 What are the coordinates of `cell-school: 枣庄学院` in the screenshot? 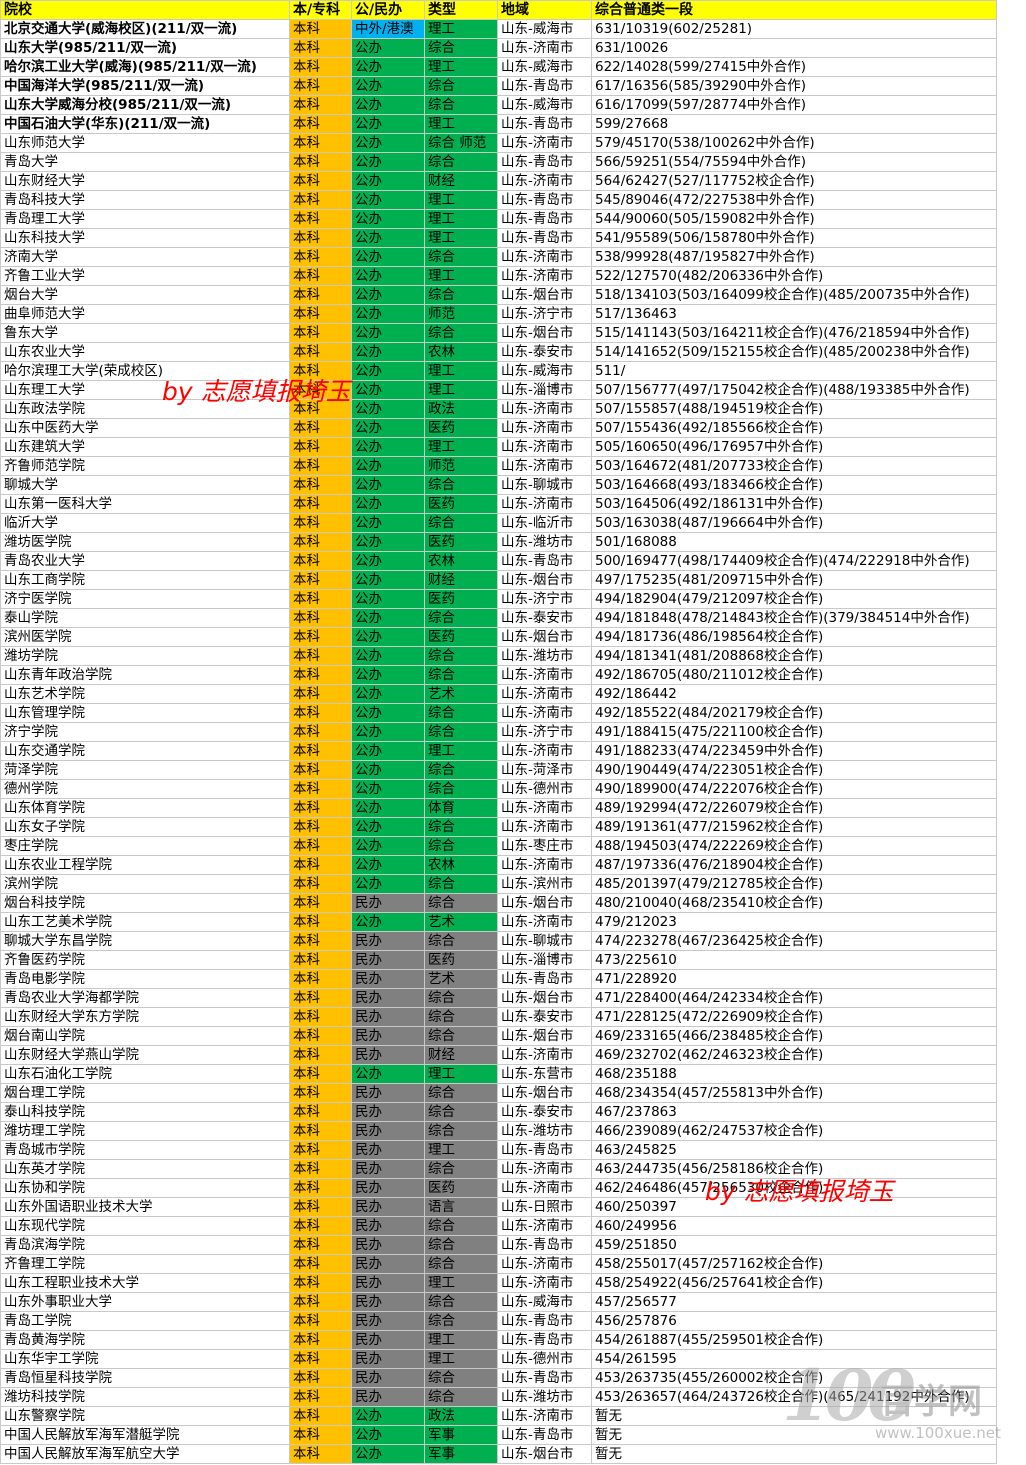 It's located at (145, 846).